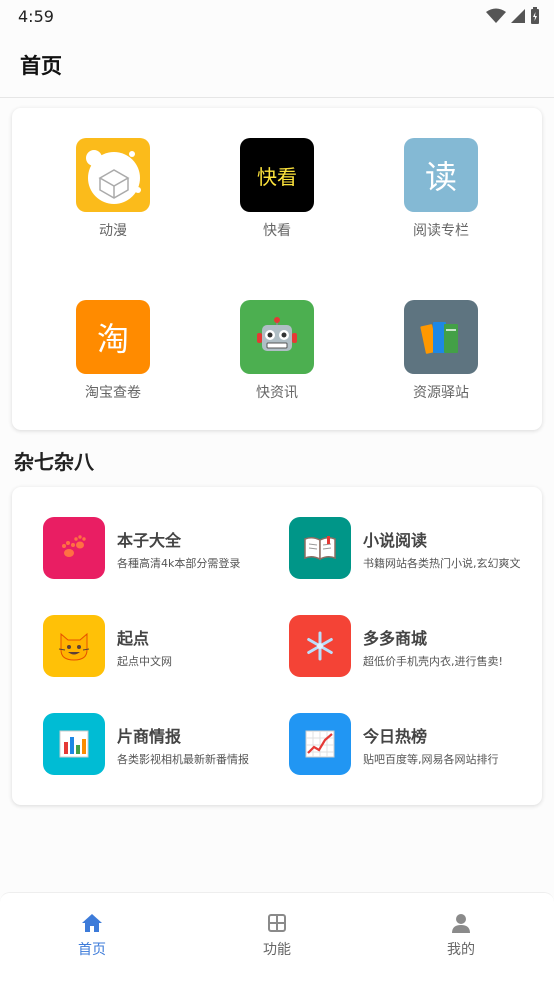 This screenshot has height=984, width=554. I want to click on list-item-intel: 片商情报 各类影视相机最新新番情报, so click(163, 753).